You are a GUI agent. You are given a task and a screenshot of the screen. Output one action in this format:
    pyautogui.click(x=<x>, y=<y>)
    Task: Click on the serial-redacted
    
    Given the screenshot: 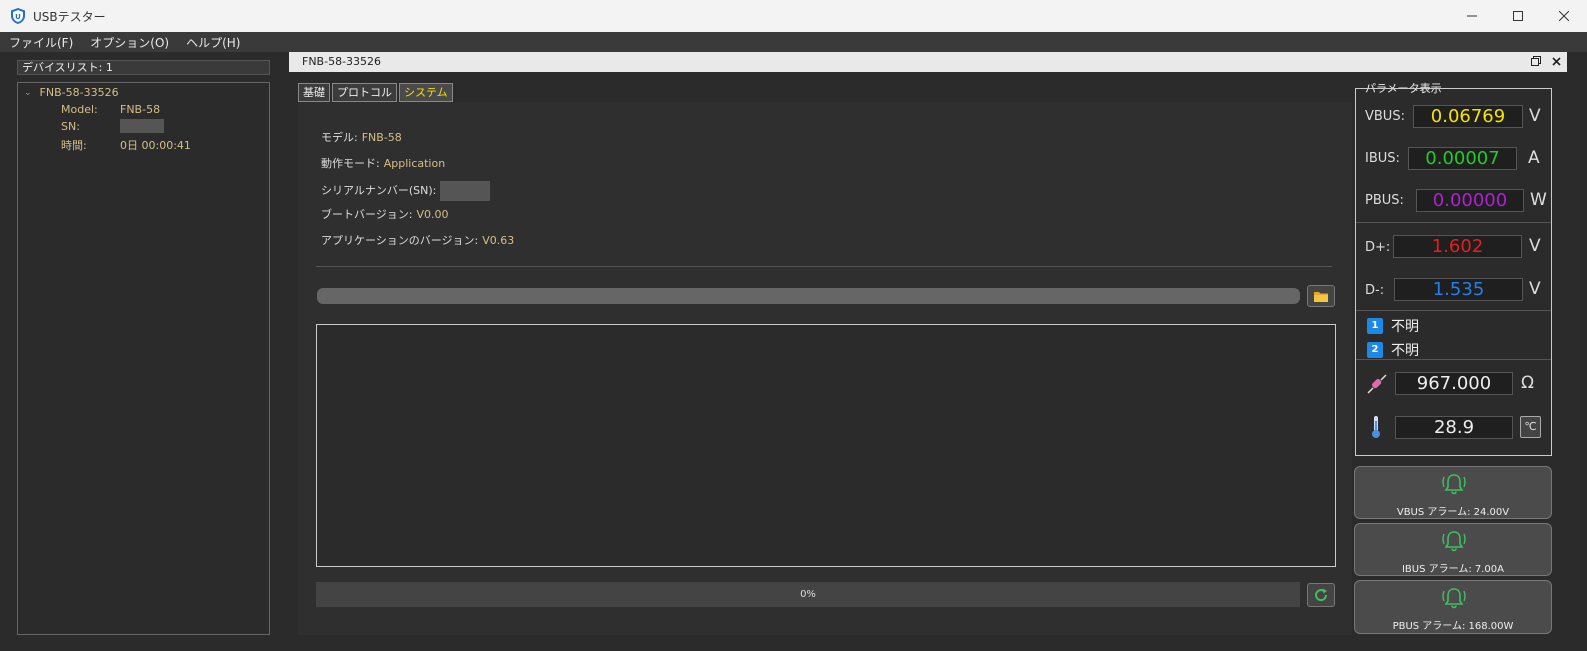 What is the action you would take?
    pyautogui.click(x=465, y=191)
    